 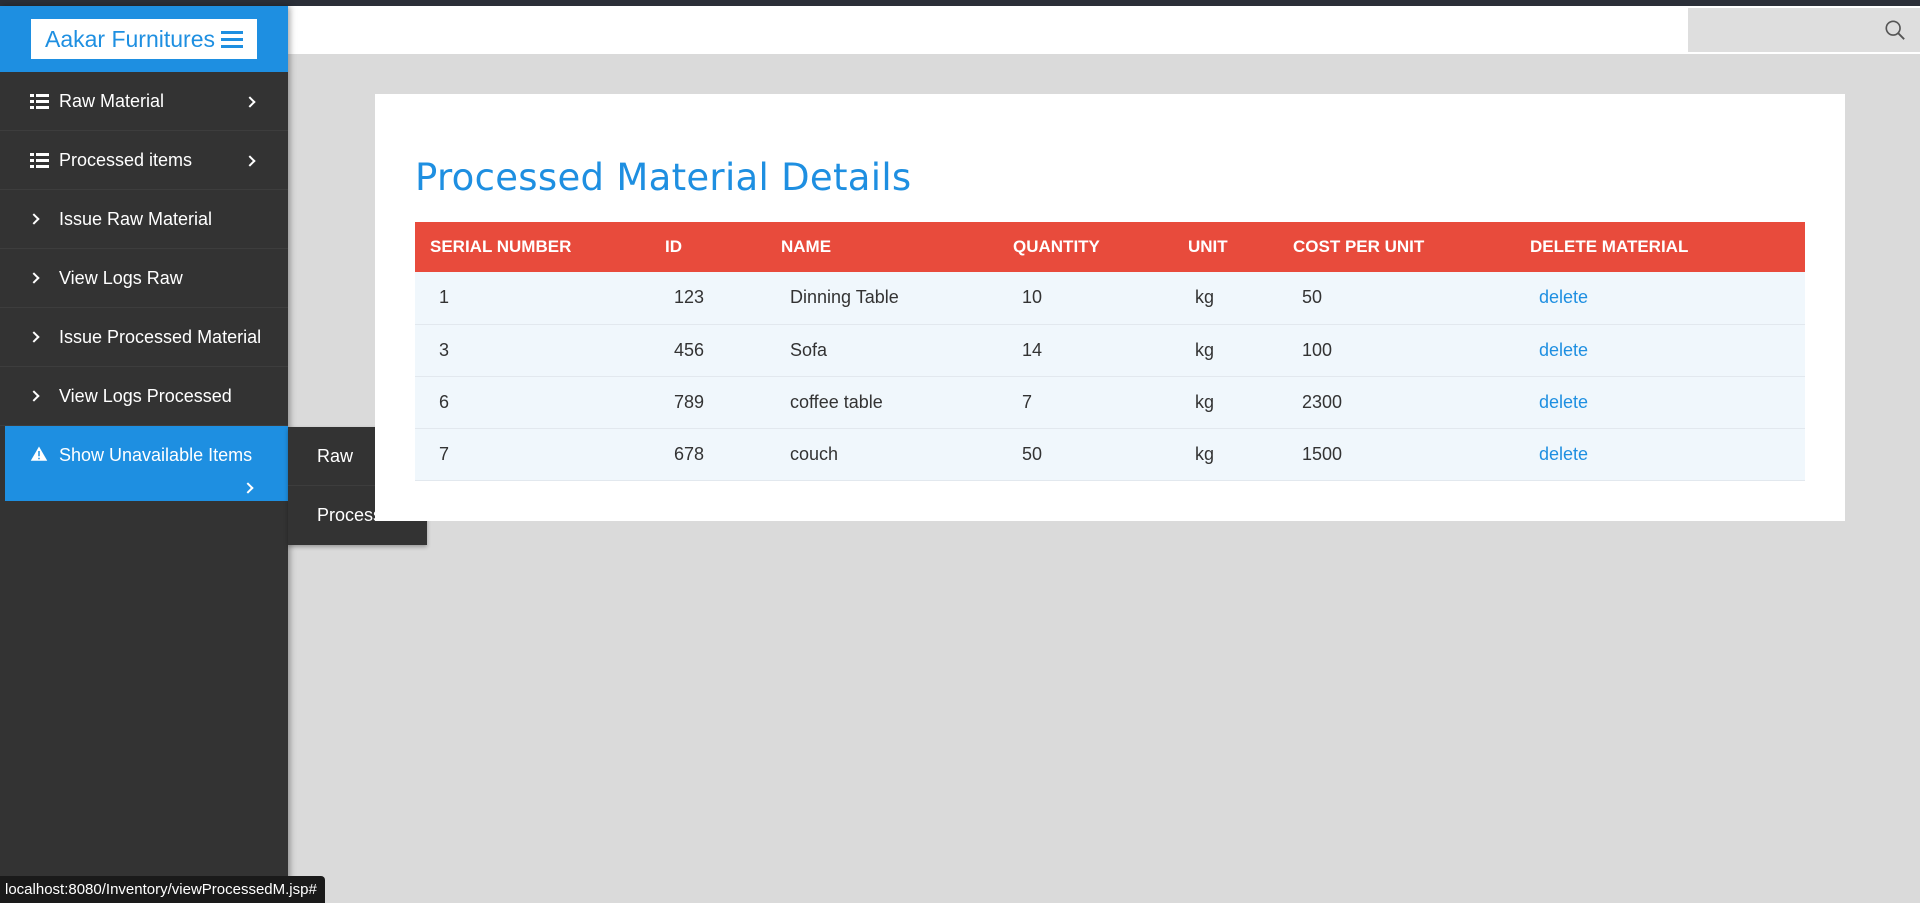 I want to click on warning-icon, so click(x=40, y=454).